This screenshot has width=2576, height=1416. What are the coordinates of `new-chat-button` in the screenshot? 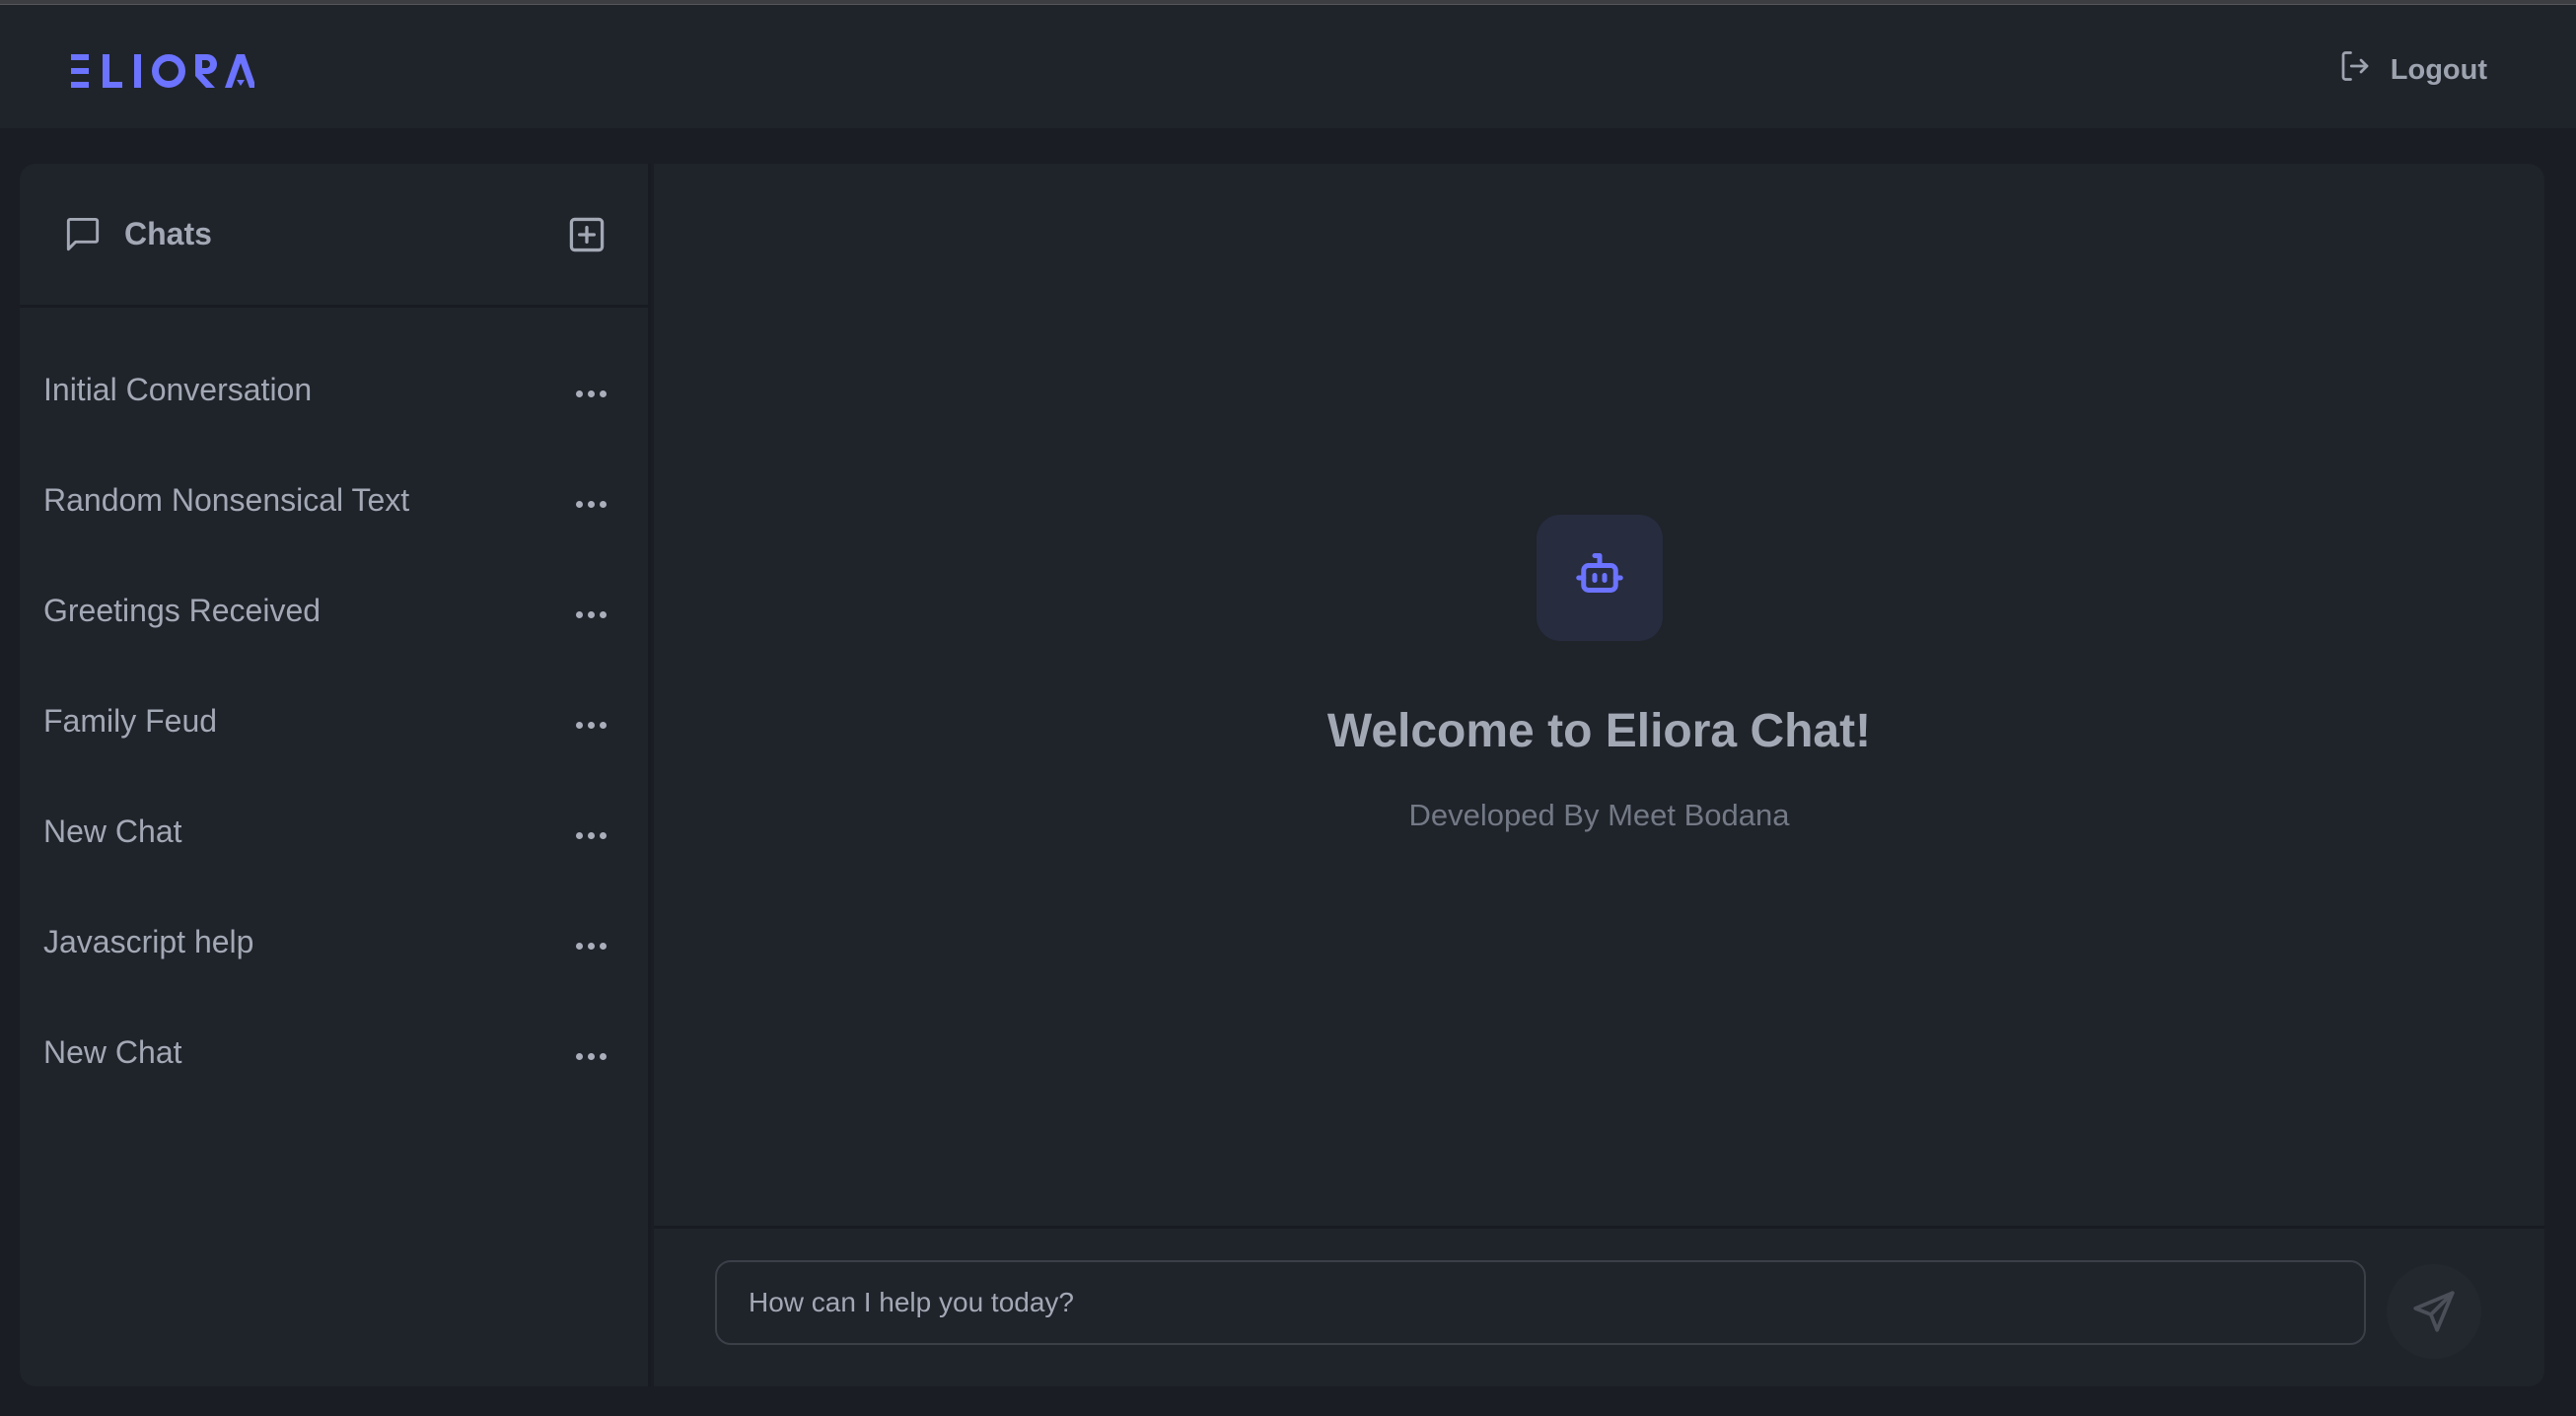 It's located at (586, 234).